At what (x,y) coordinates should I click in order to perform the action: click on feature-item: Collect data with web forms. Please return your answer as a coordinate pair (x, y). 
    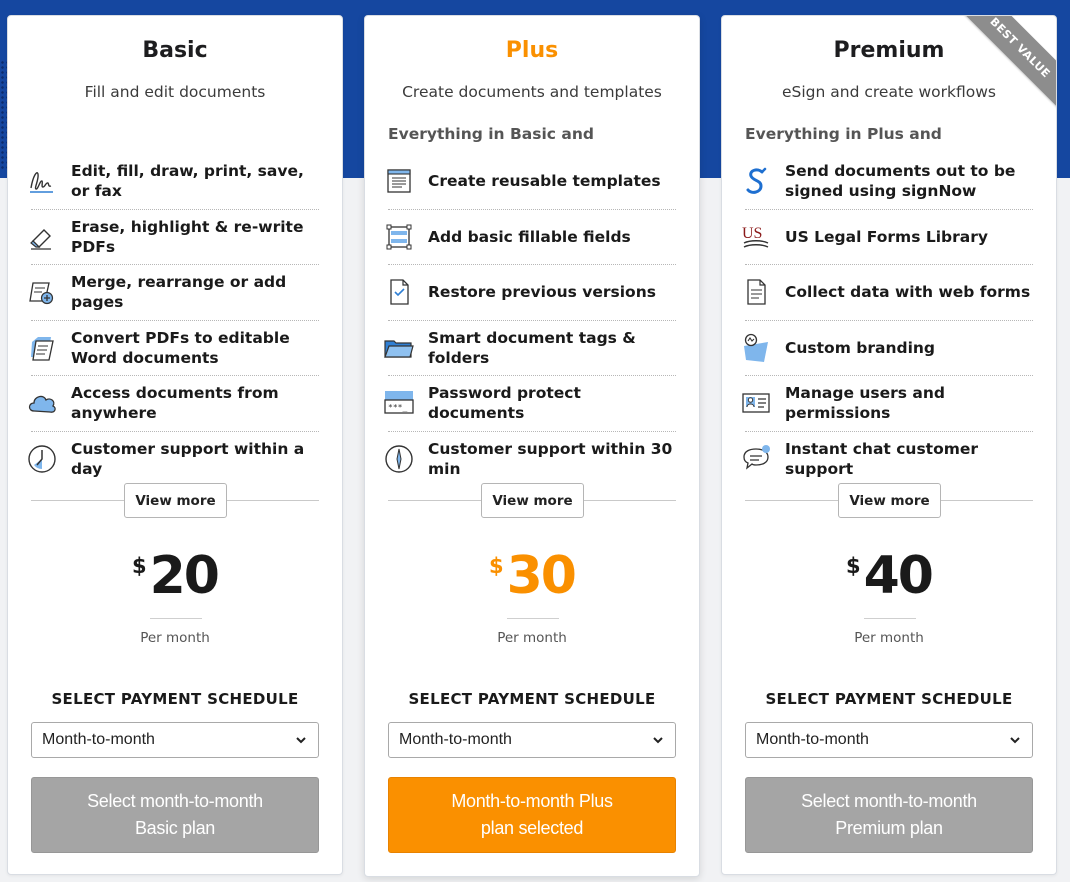
    Looking at the image, I should click on (889, 293).